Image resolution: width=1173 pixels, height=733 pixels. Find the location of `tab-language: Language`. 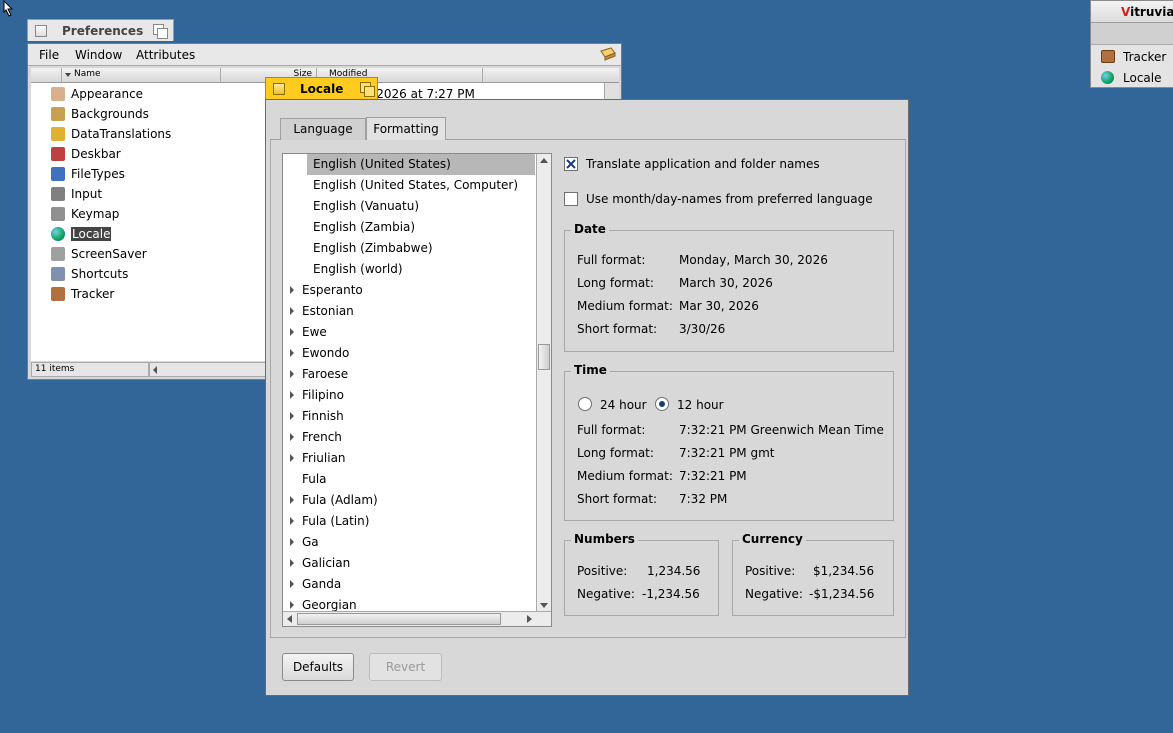

tab-language: Language is located at coordinates (323, 129).